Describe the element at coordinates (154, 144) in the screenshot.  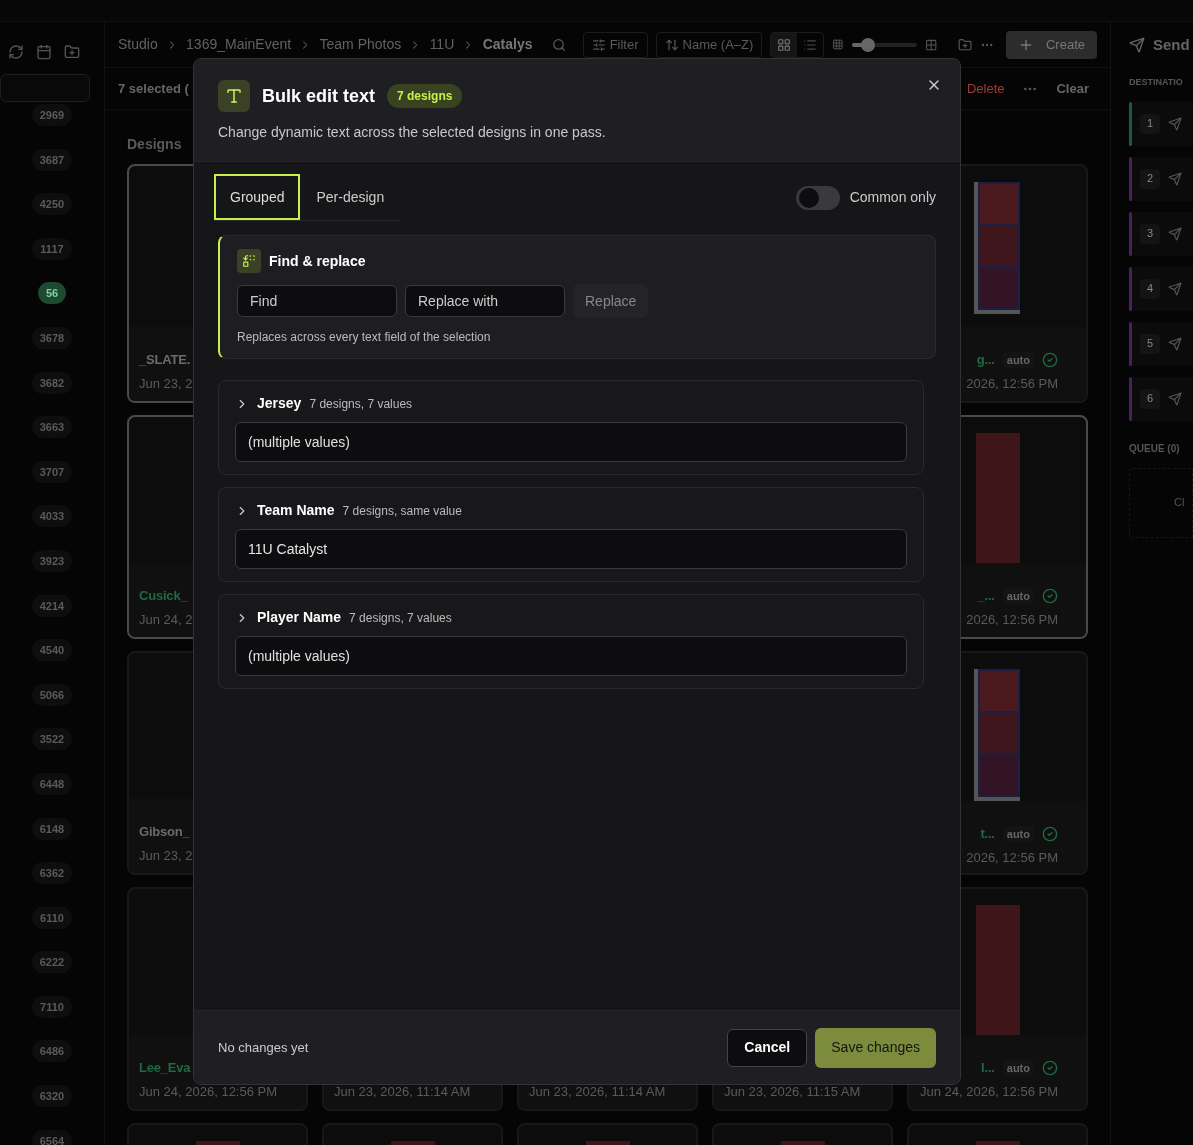
I see `section-title: Designs` at that location.